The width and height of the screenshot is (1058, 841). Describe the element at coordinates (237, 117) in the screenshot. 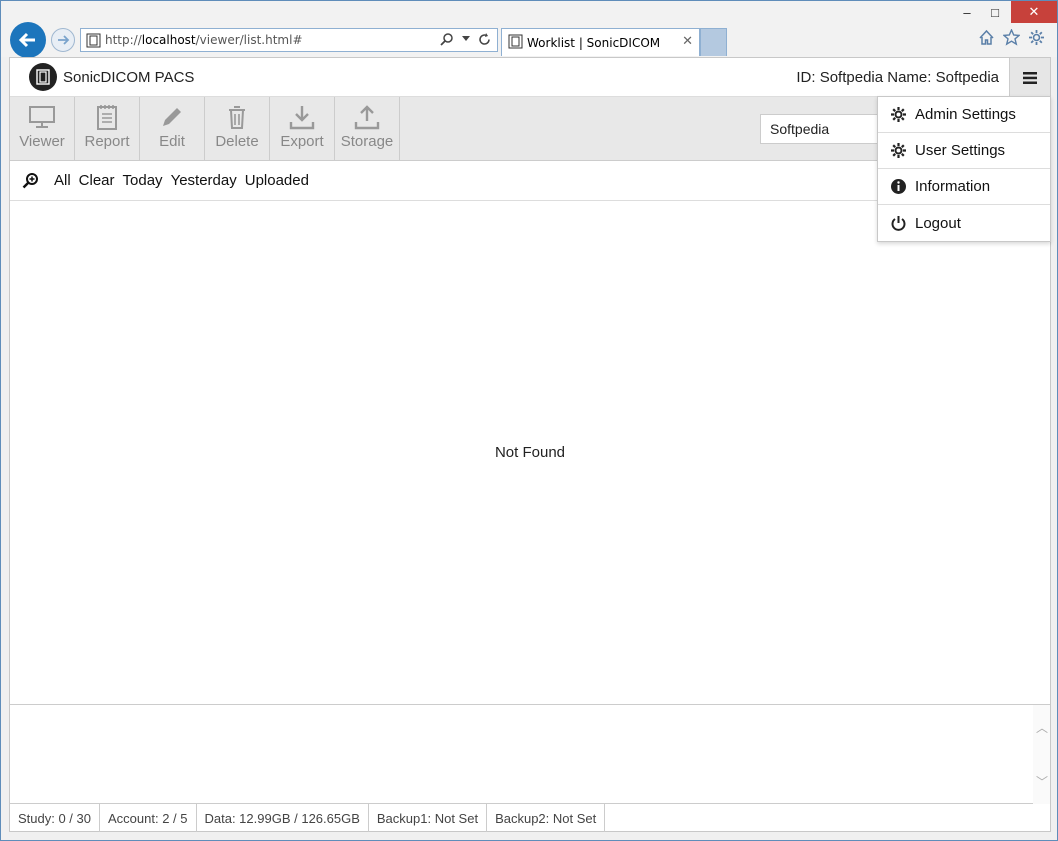

I see `trash-icon` at that location.